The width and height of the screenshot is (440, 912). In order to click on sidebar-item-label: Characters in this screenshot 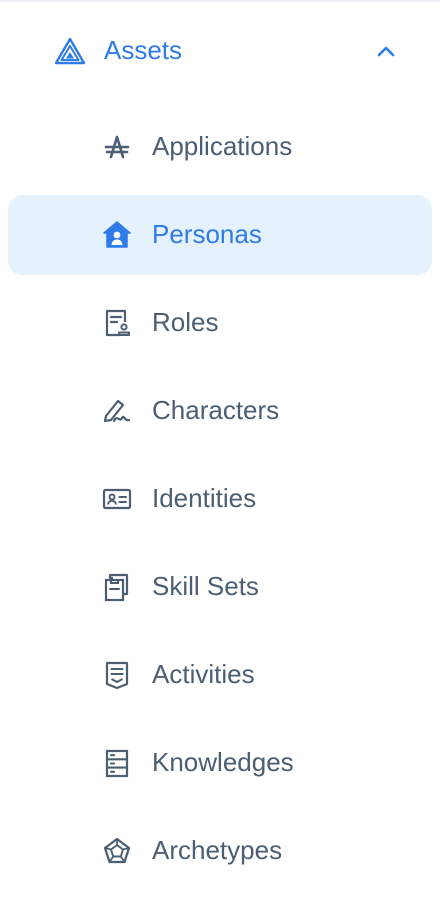, I will do `click(216, 410)`.